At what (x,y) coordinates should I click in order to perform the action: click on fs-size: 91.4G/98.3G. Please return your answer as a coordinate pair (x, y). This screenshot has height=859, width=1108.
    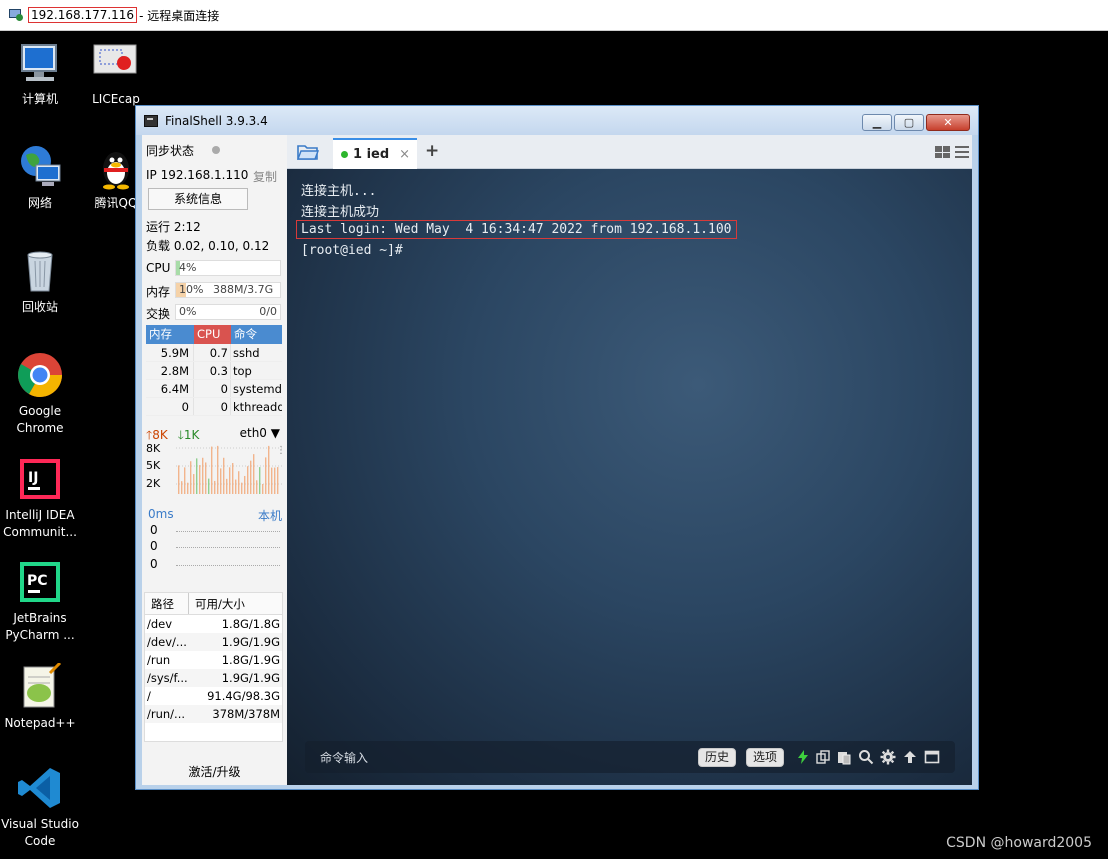
    Looking at the image, I should click on (243, 696).